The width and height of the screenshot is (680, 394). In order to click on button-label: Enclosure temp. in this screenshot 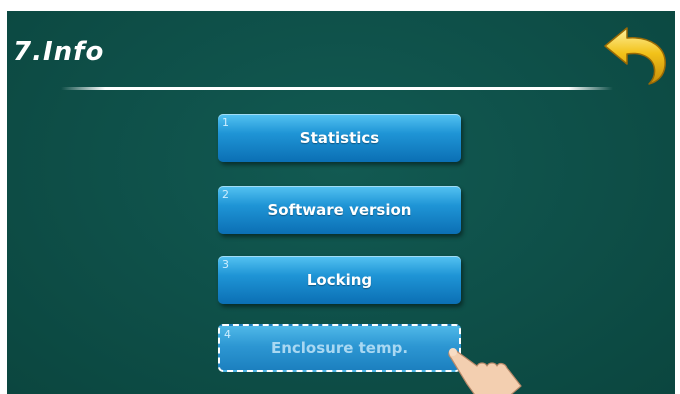, I will do `click(339, 348)`.